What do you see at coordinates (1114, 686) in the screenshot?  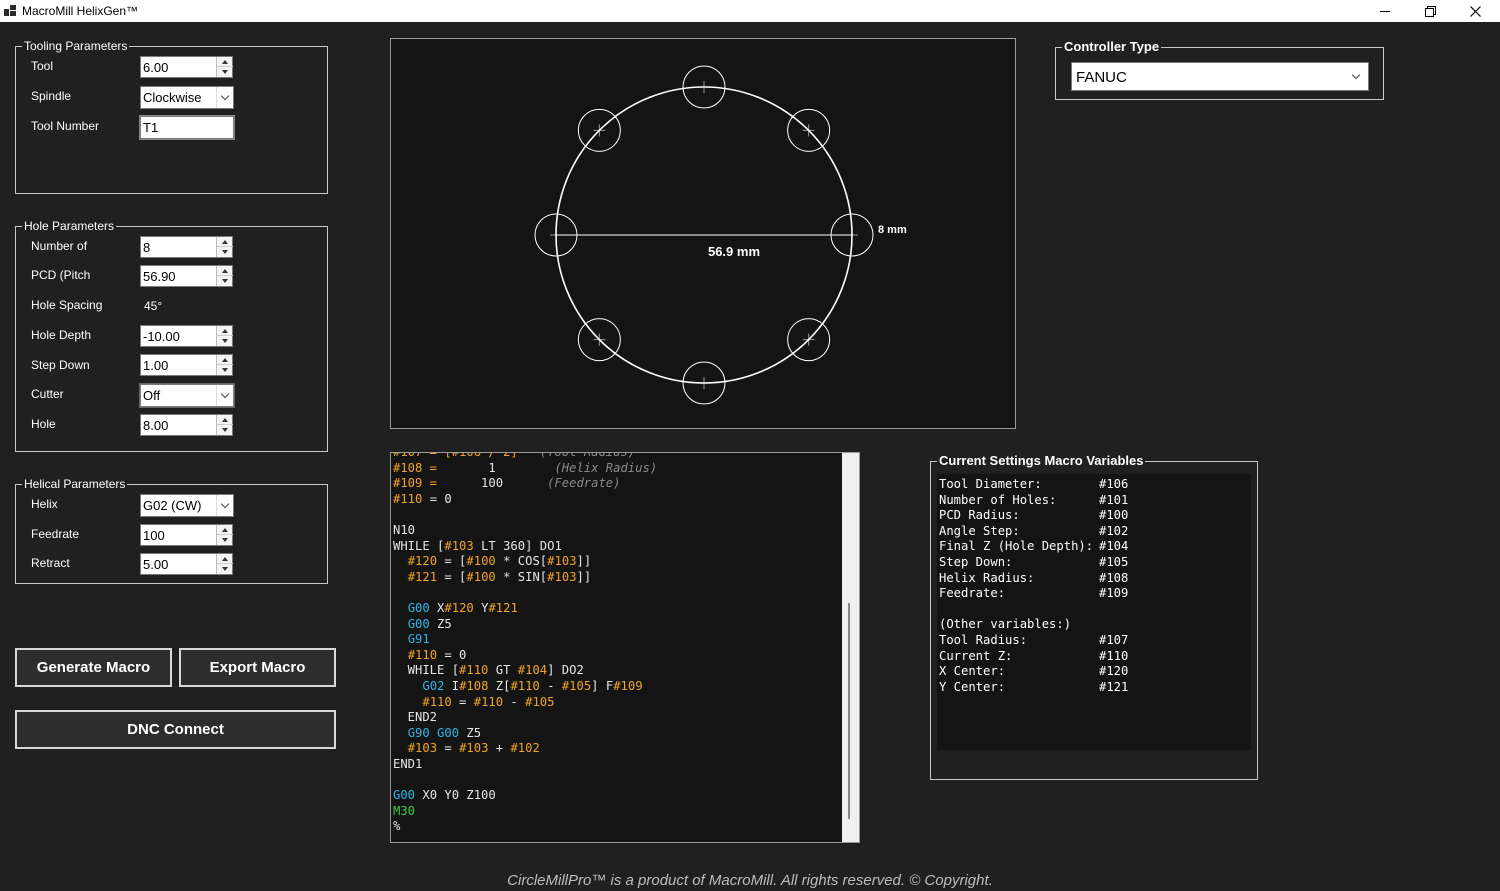 I see `setting-variable: #121` at bounding box center [1114, 686].